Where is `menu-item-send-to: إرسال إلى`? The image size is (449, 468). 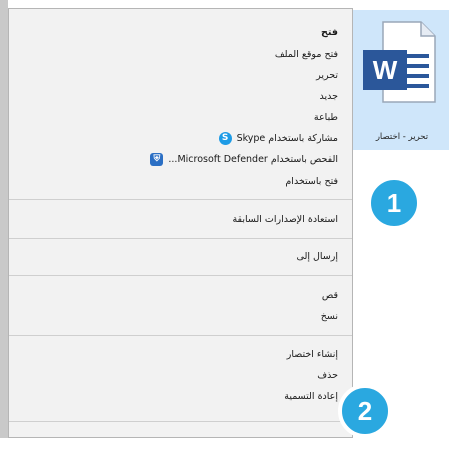 menu-item-send-to: إرسال إلى is located at coordinates (317, 257).